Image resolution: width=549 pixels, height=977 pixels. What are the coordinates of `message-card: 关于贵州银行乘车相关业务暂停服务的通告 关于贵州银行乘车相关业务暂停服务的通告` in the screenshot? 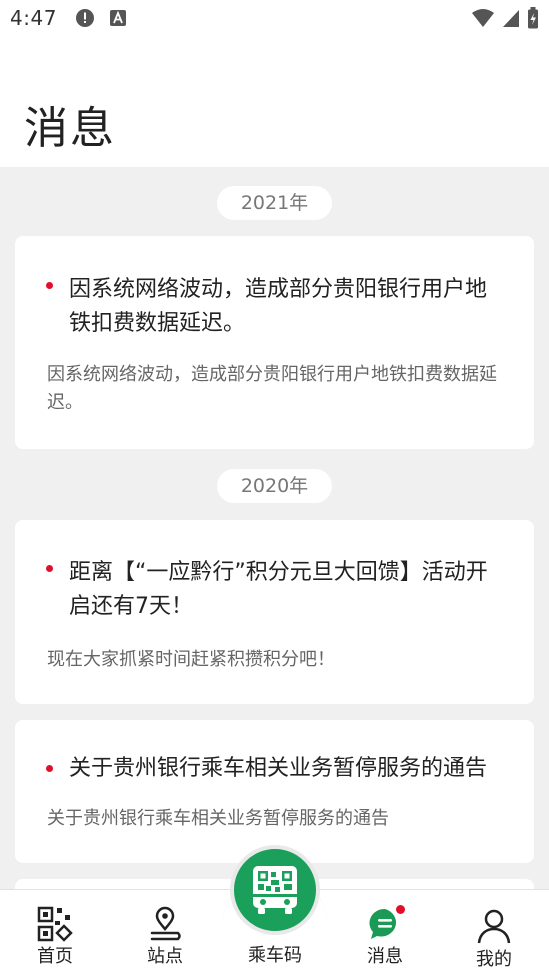 It's located at (274, 791).